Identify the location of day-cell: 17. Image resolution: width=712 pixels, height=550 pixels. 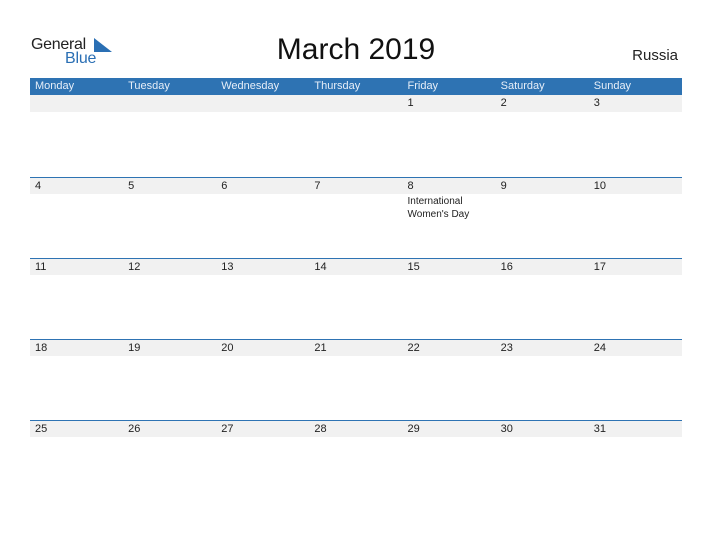
(599, 267).